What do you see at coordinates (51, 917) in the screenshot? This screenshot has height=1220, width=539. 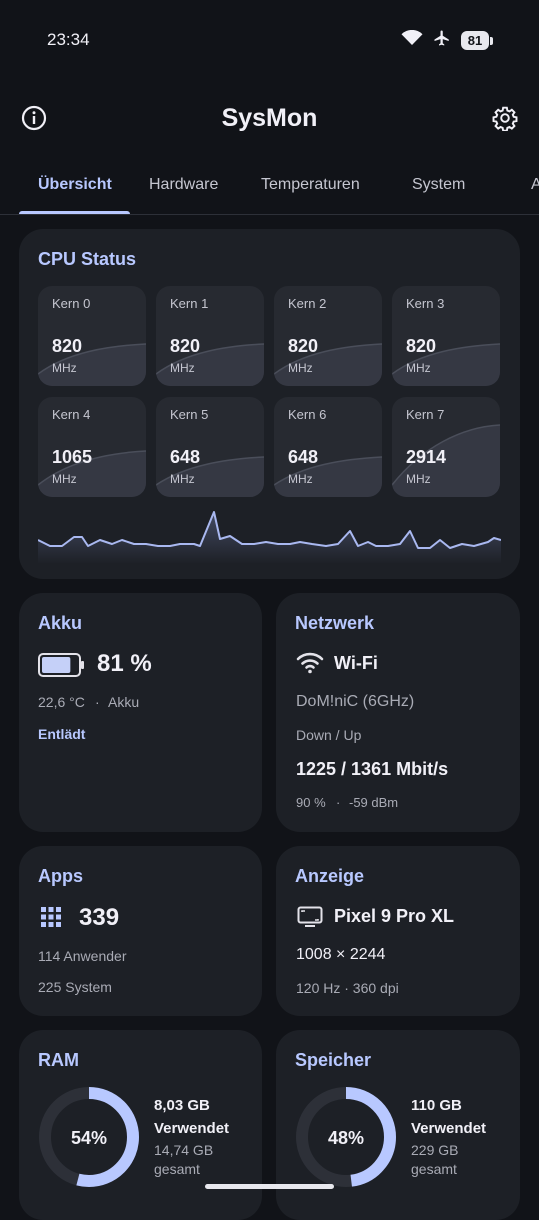 I see `apps-grid-icon` at bounding box center [51, 917].